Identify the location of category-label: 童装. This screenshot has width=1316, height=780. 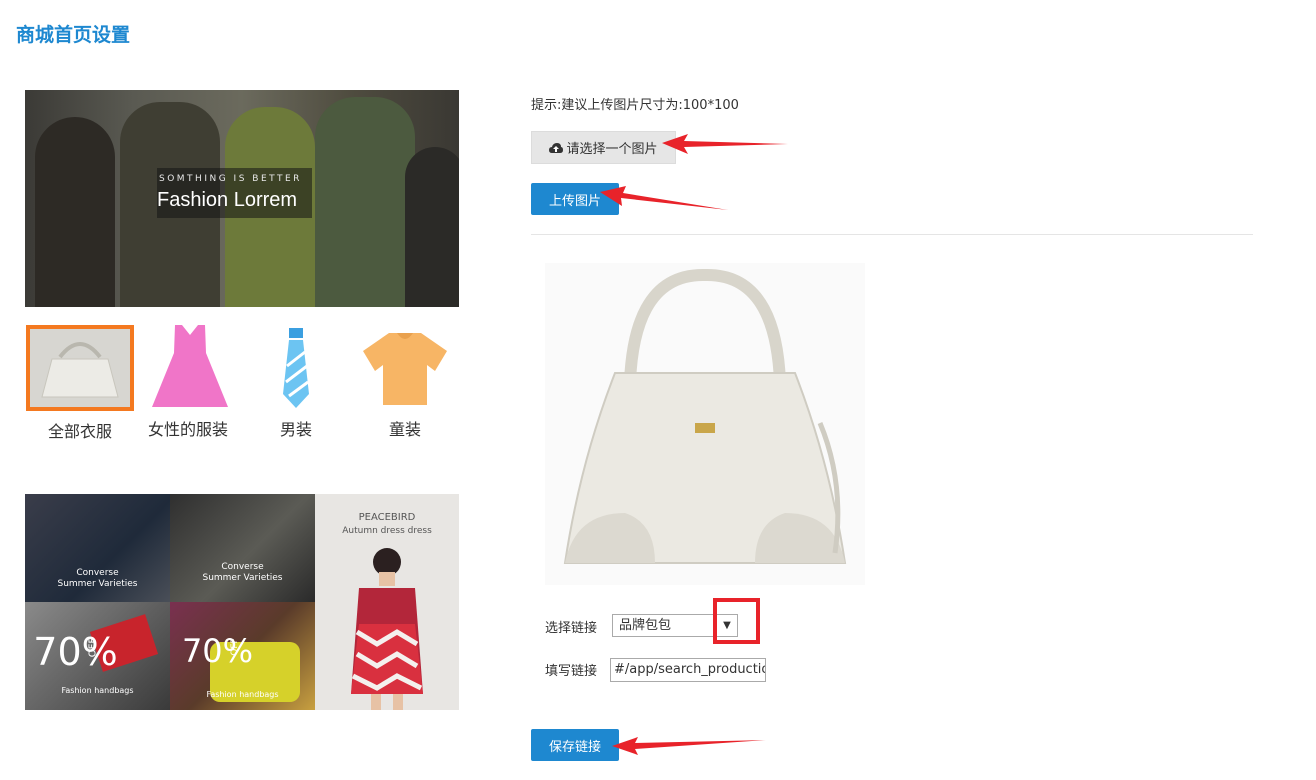
(405, 428).